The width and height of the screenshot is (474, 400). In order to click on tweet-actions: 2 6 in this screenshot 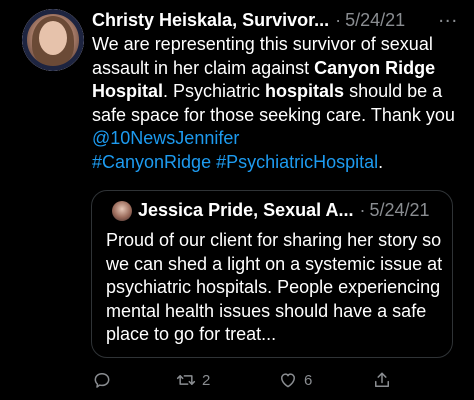, I will do `click(282, 382)`.